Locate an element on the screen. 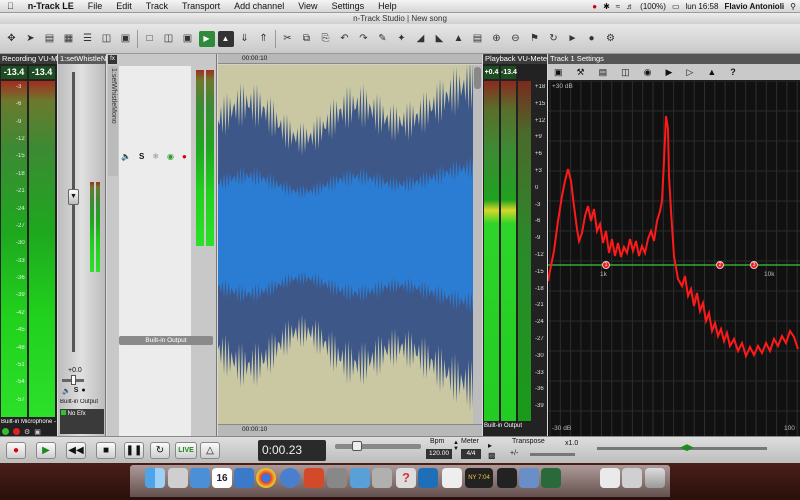  arrow-tool-icon: ➤ is located at coordinates (31, 39).